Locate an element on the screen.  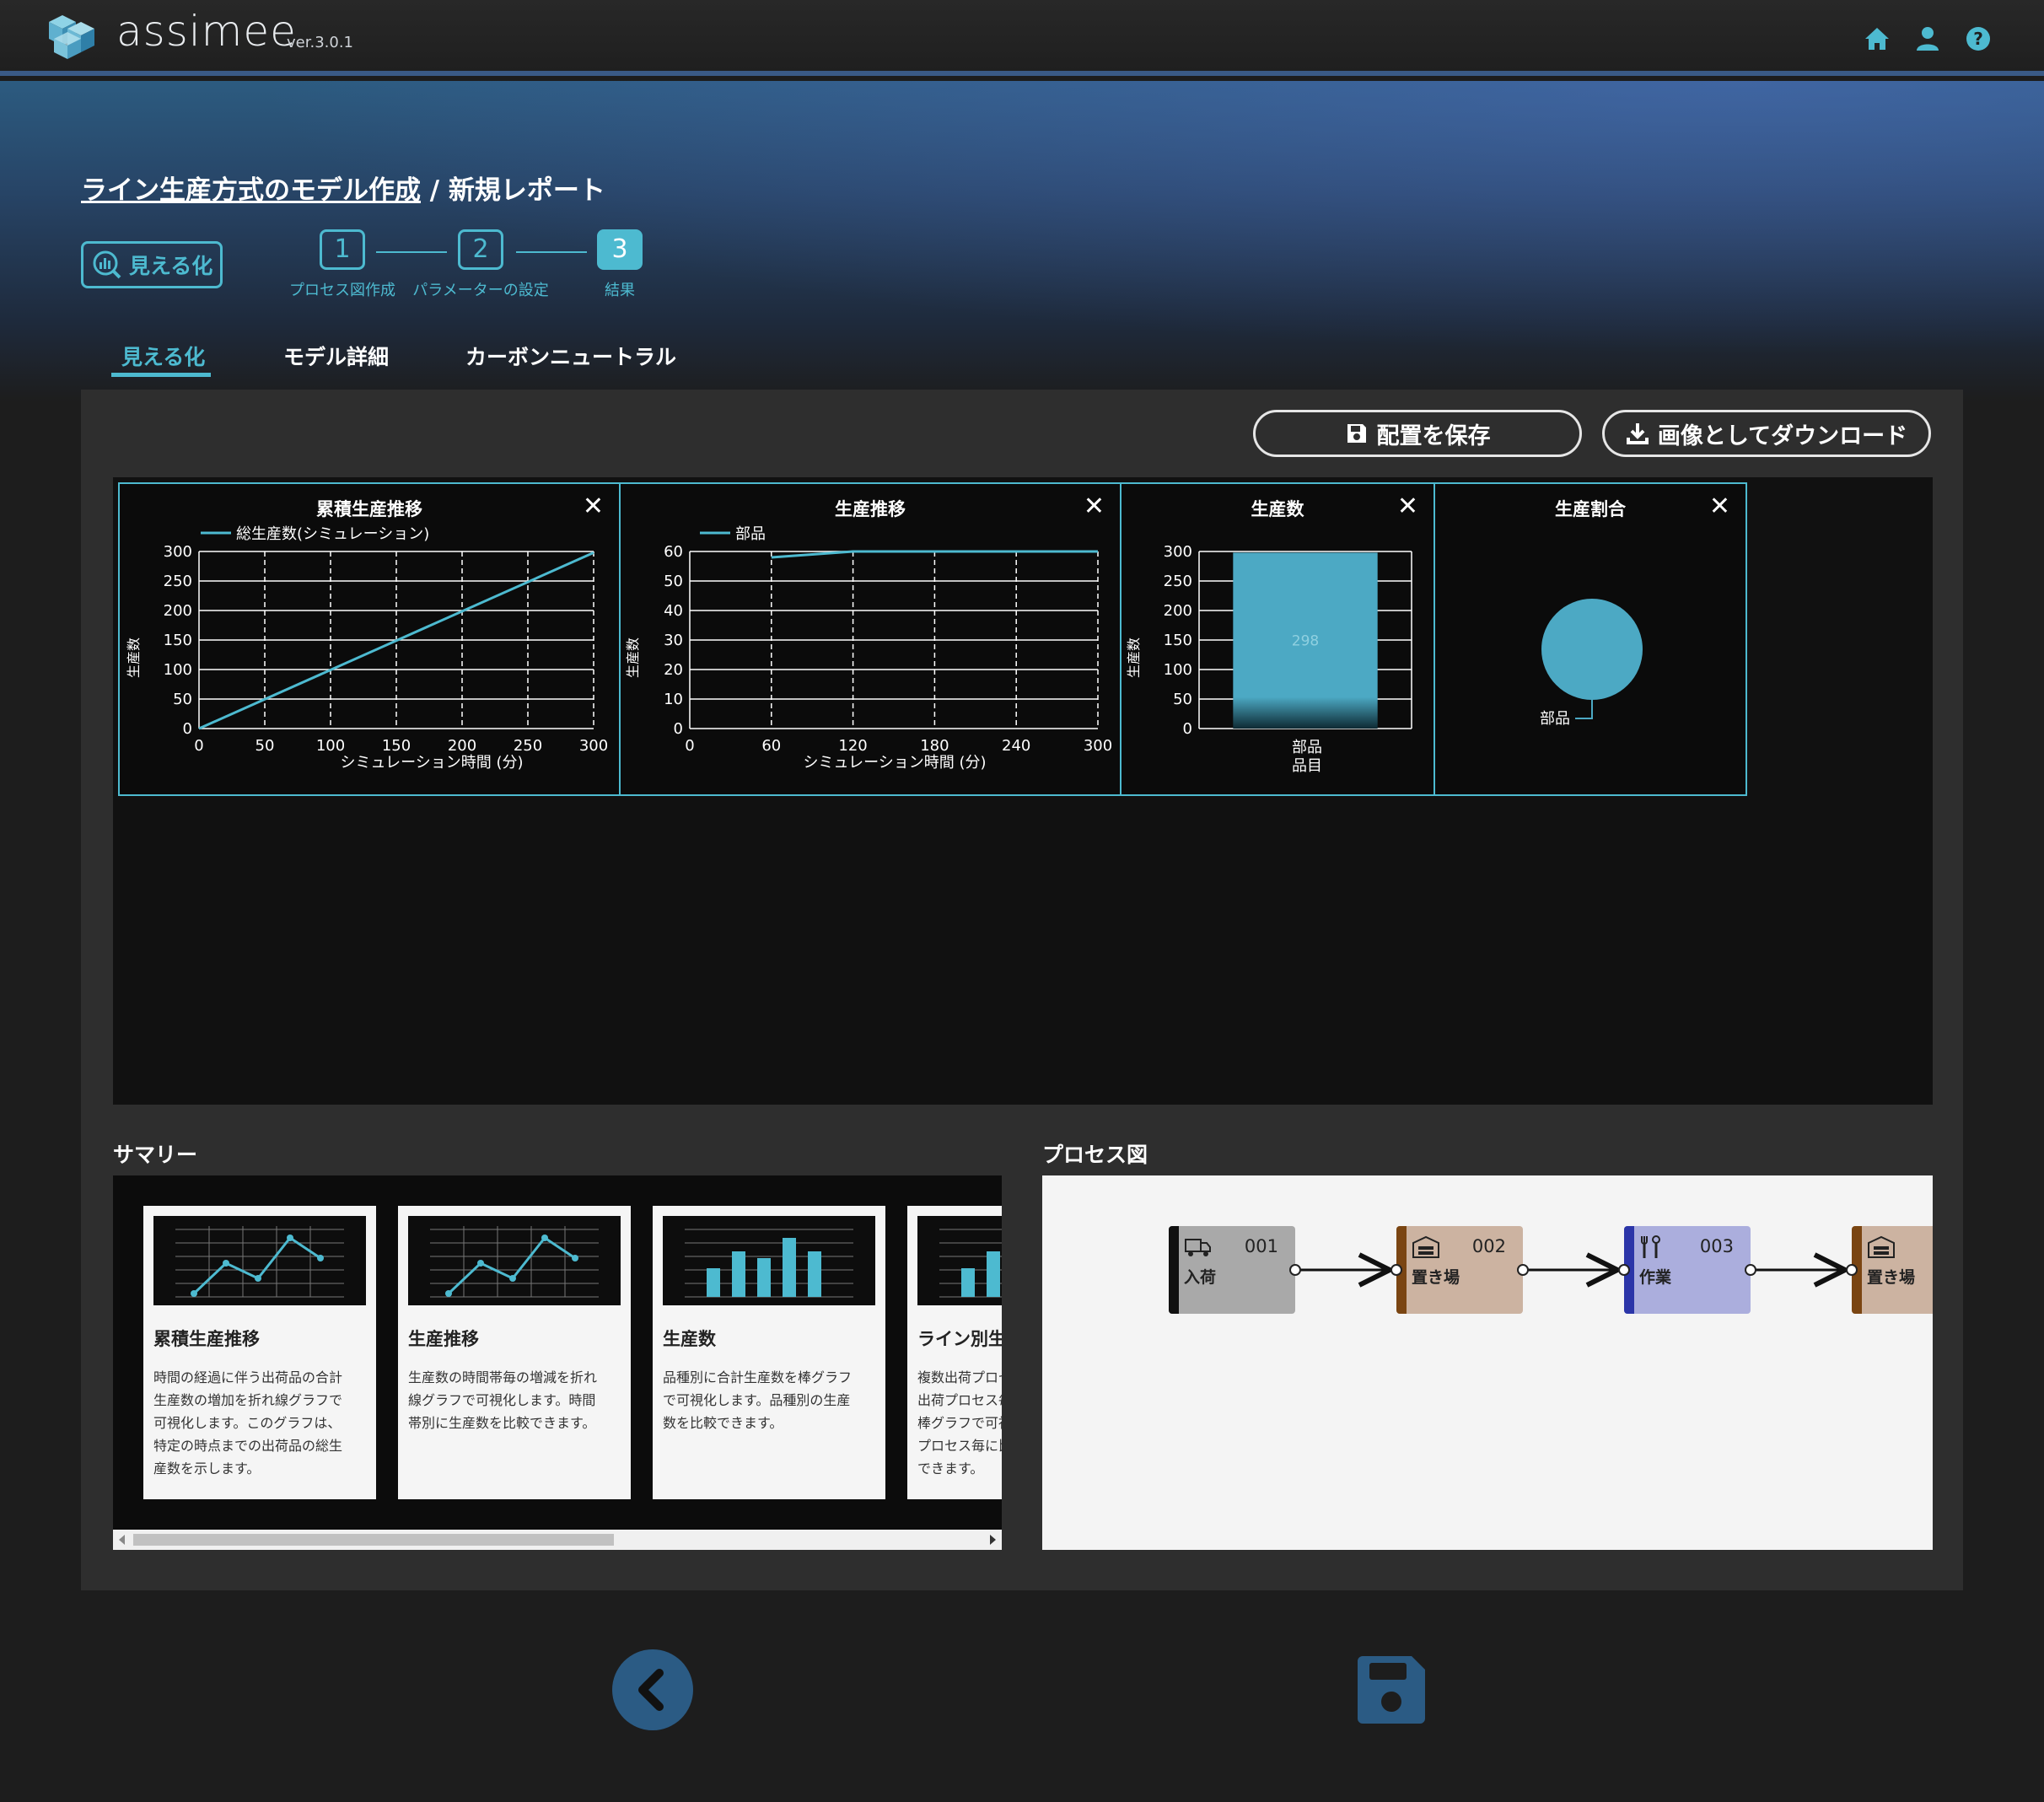
node-label: 入荷 is located at coordinates (1200, 1277).